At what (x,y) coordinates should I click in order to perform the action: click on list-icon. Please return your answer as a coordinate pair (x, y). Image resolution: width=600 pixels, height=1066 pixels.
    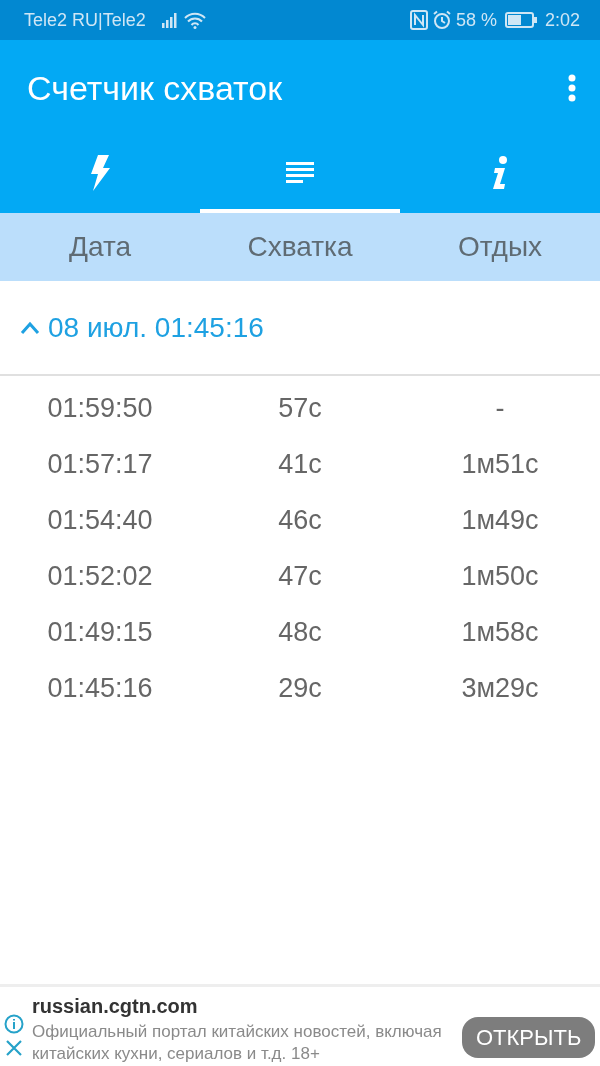
    Looking at the image, I should click on (300, 172).